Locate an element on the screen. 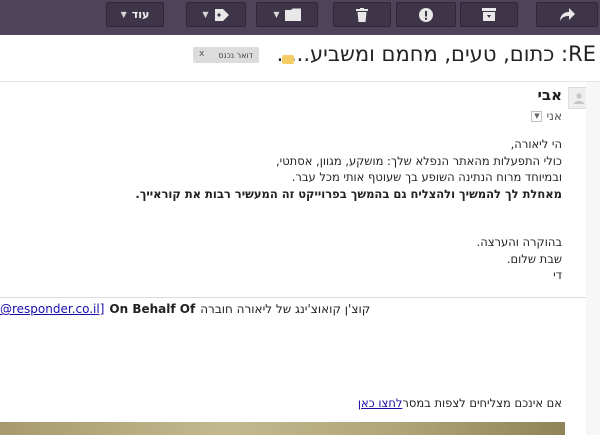 The height and width of the screenshot is (435, 600). more-button: ▼ עוד is located at coordinates (135, 14).